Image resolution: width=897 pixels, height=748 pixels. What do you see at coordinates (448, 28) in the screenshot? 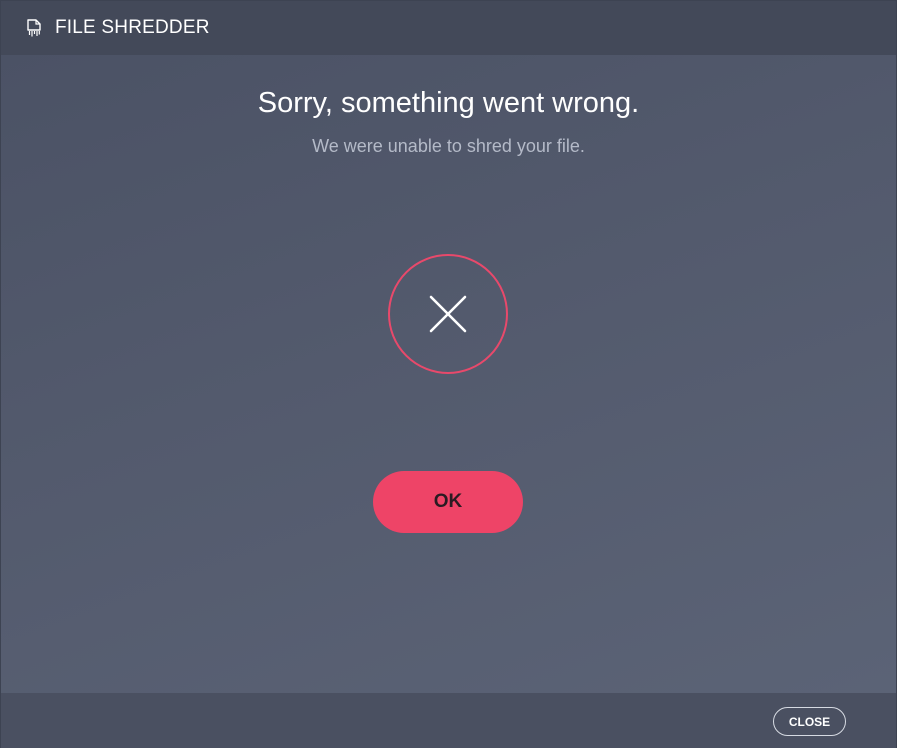
I see `title-bar: FILE SHREDDER` at bounding box center [448, 28].